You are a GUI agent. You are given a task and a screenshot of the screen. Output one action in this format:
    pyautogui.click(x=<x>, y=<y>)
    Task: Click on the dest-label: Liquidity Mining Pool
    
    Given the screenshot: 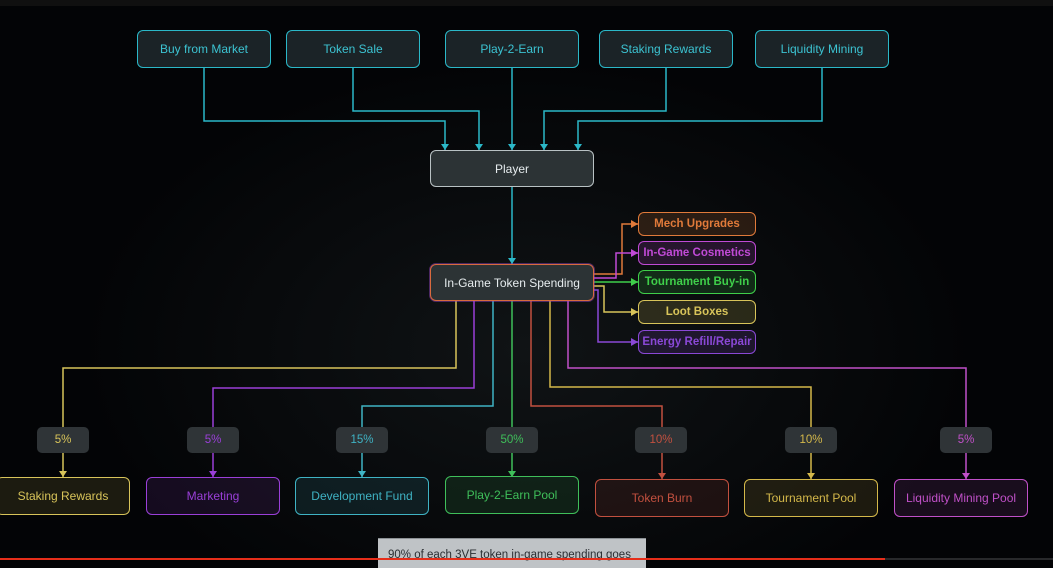 What is the action you would take?
    pyautogui.click(x=961, y=498)
    